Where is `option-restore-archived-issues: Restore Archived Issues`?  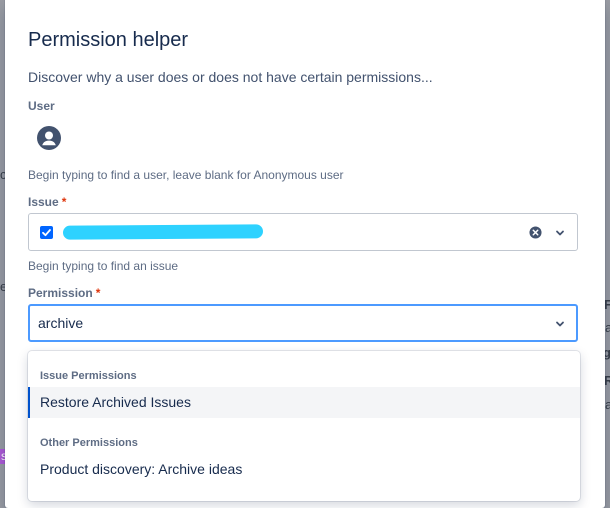 option-restore-archived-issues: Restore Archived Issues is located at coordinates (304, 402).